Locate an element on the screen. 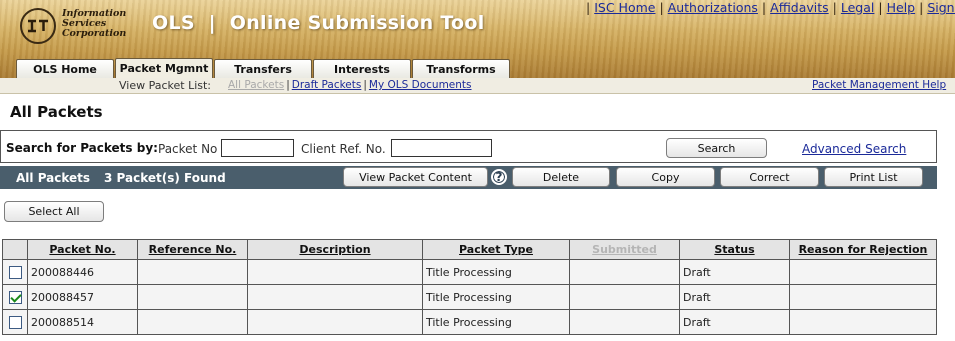  results-count: 3 Packet(s) Found is located at coordinates (165, 178).